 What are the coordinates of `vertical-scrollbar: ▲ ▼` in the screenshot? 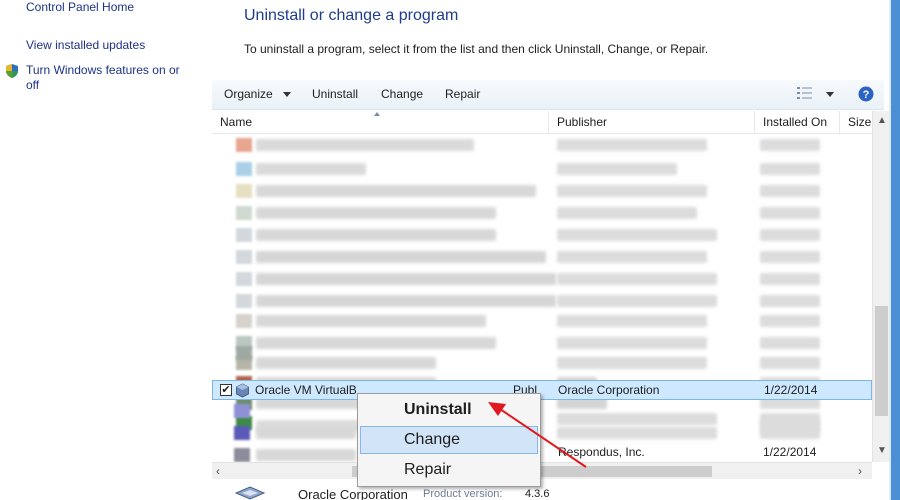 It's located at (880, 286).